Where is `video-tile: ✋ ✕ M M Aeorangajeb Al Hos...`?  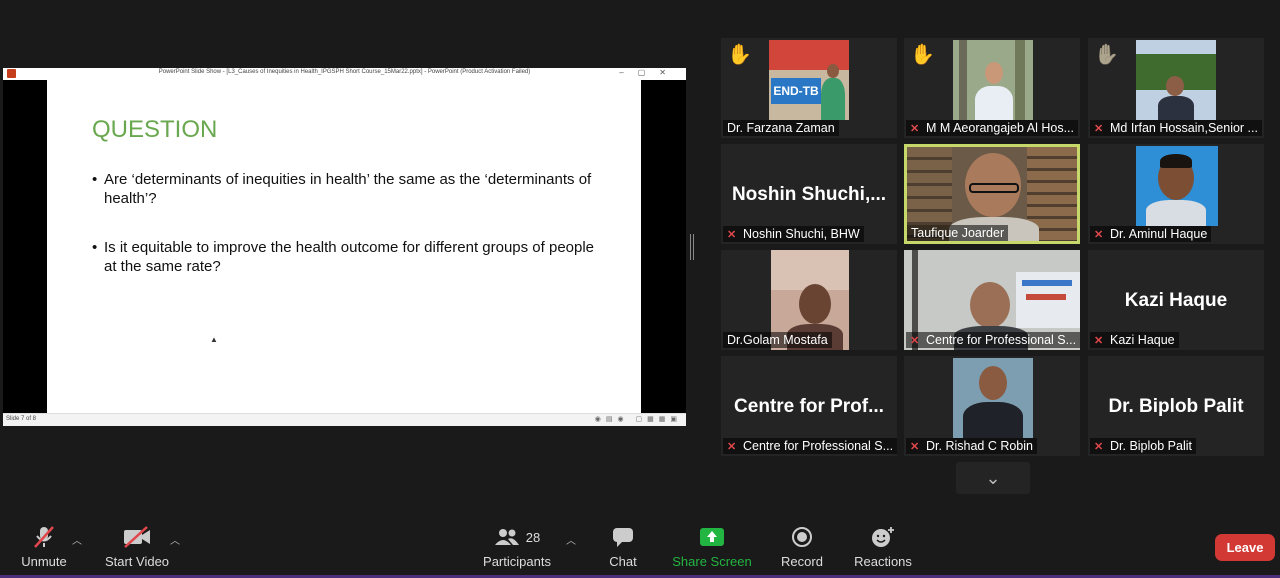 video-tile: ✋ ✕ M M Aeorangajeb Al Hos... is located at coordinates (992, 88).